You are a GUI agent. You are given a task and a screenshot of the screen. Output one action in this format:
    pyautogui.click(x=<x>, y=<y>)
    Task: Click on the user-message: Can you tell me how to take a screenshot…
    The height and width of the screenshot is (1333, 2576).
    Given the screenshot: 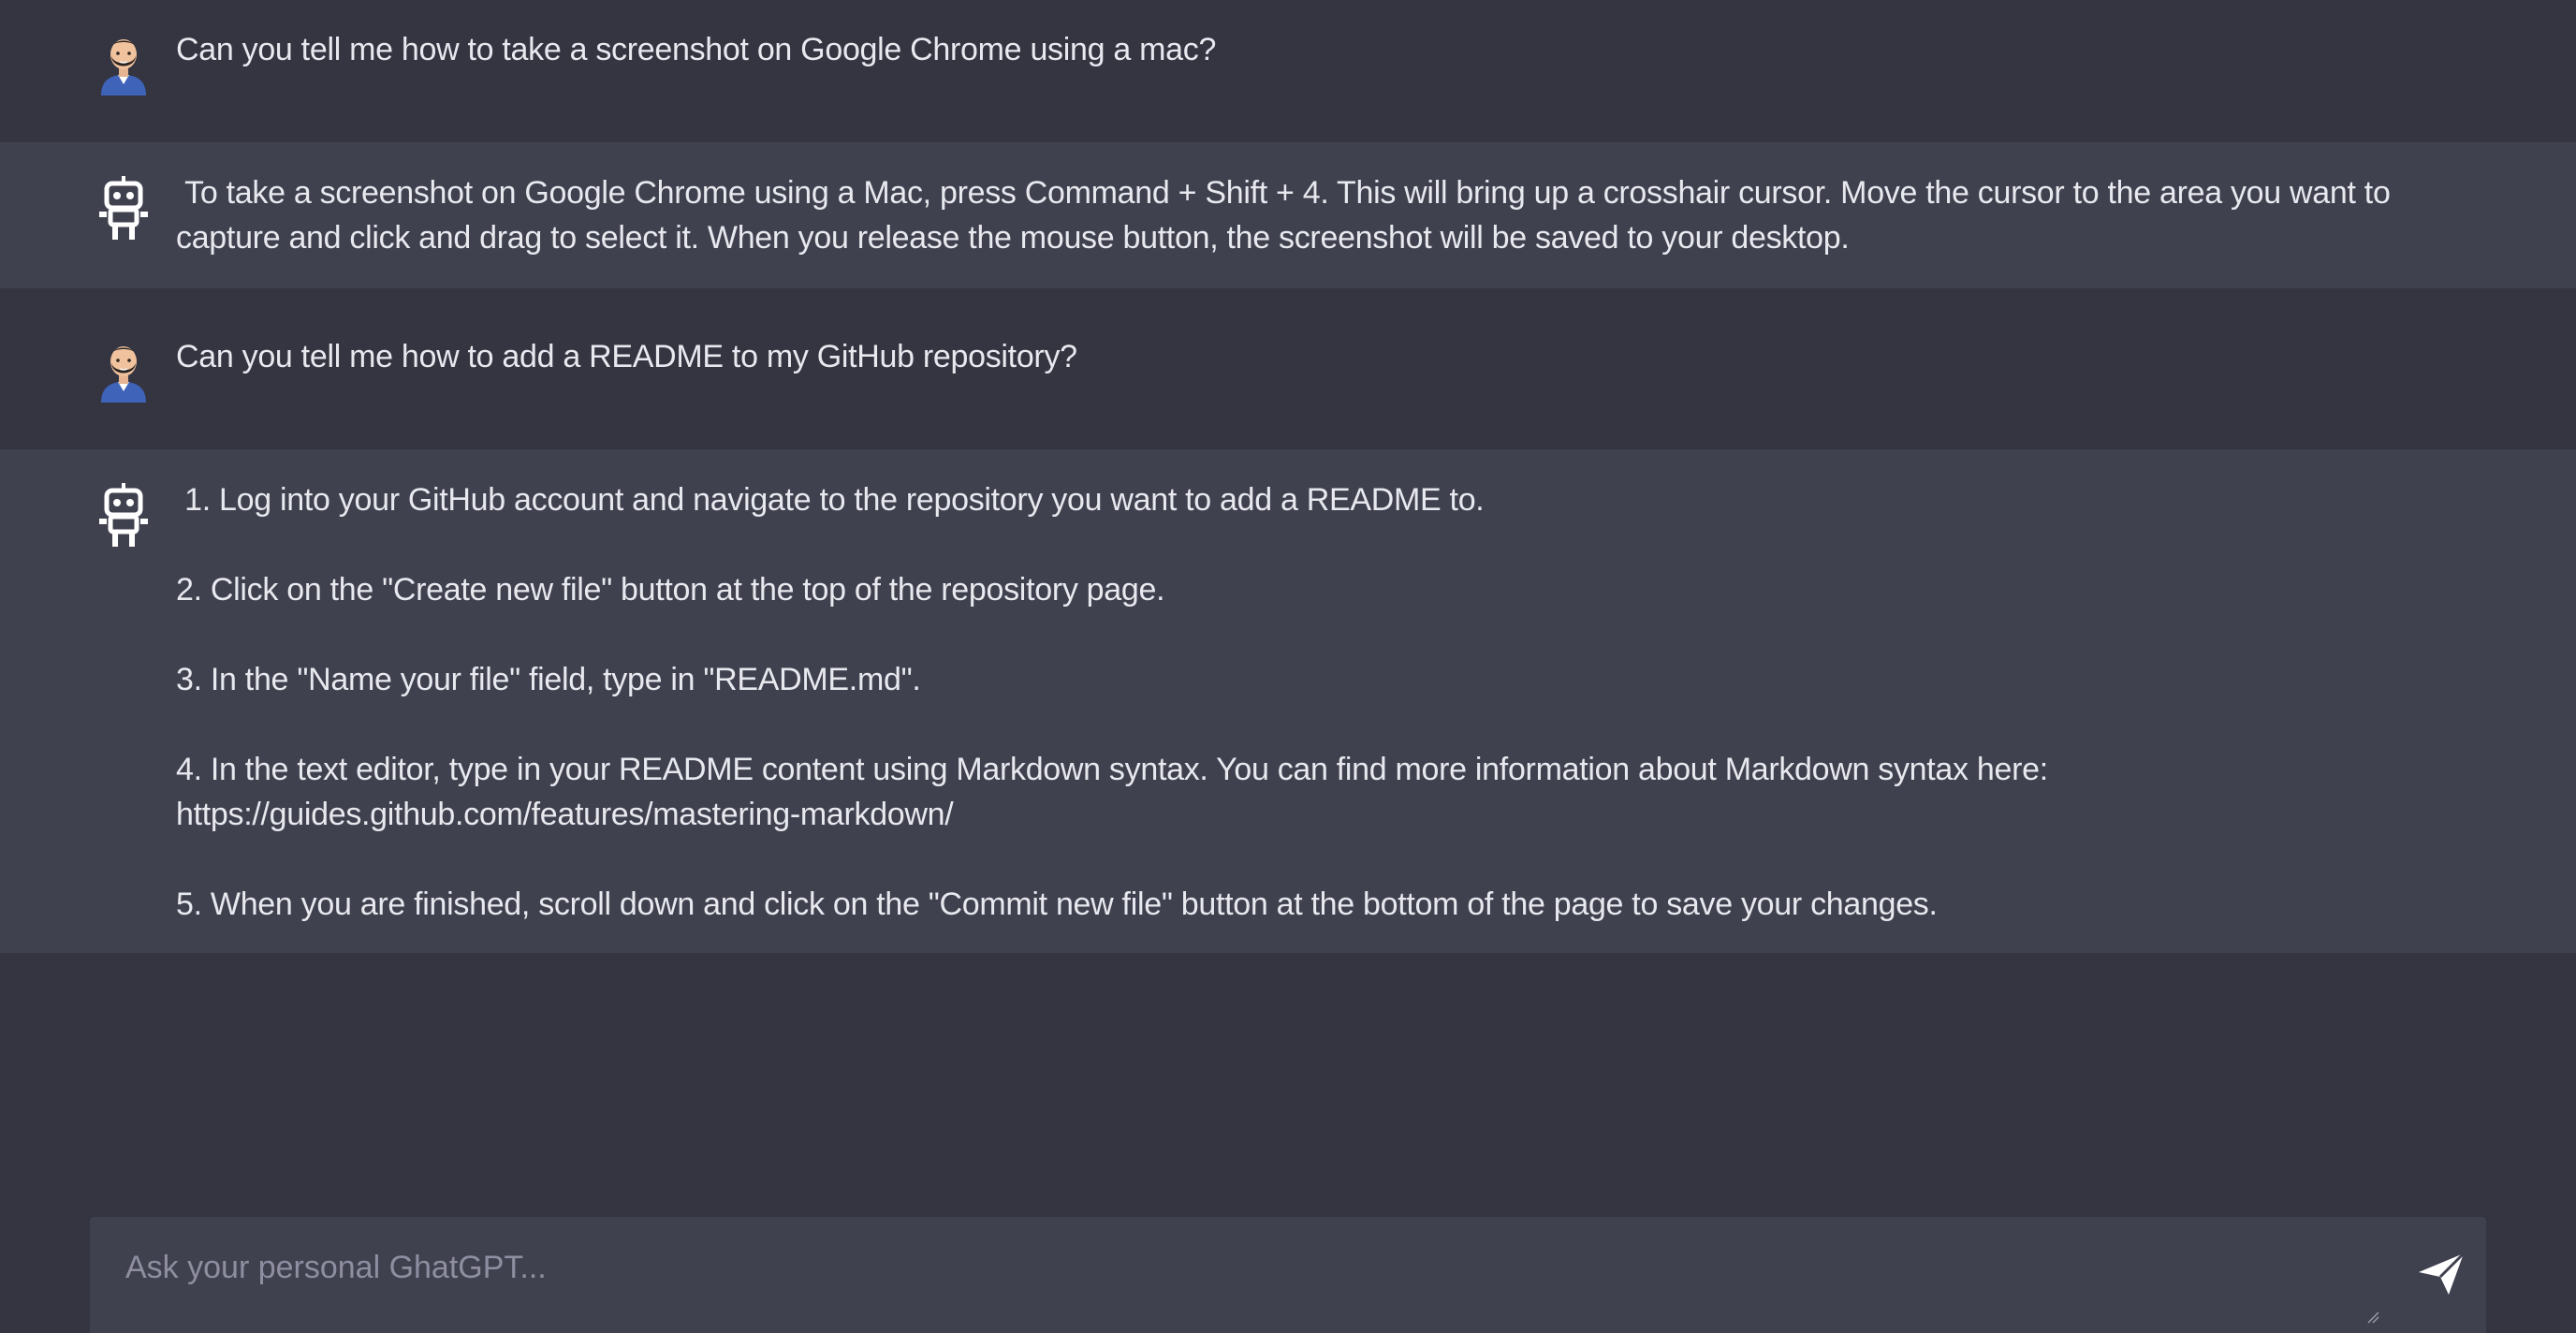 What is the action you would take?
    pyautogui.click(x=1288, y=71)
    